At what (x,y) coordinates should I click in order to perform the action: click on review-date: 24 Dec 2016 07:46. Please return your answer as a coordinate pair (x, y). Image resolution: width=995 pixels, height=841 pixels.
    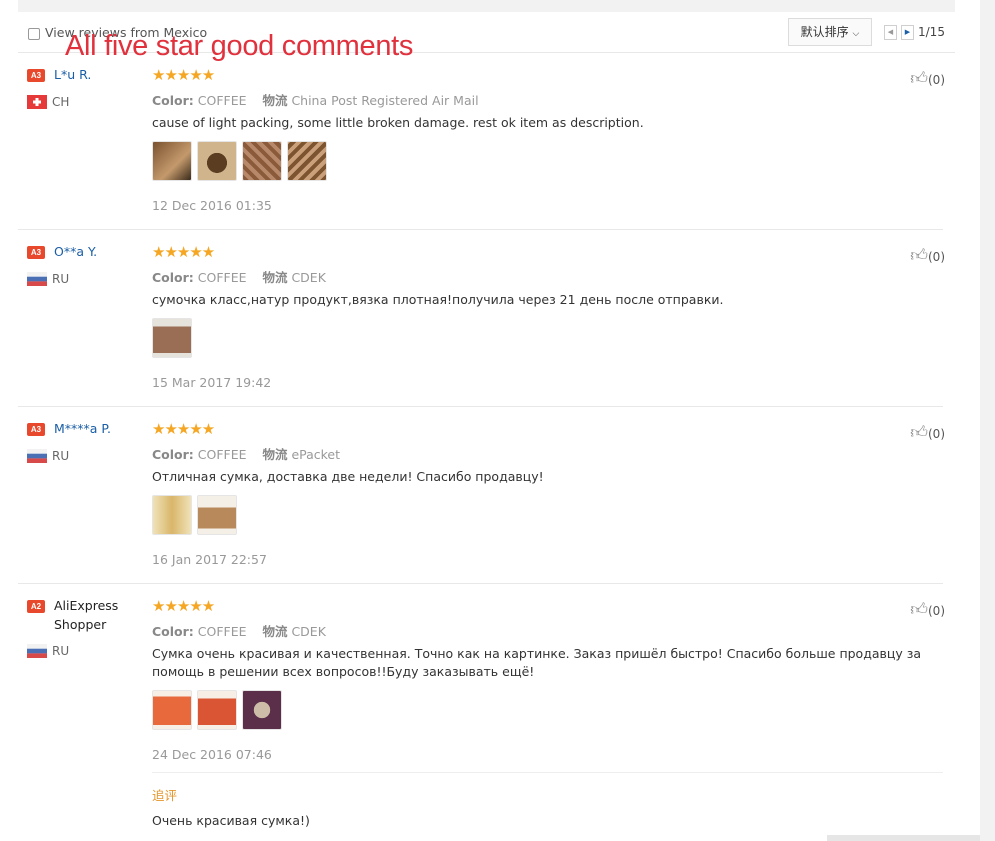
    Looking at the image, I should click on (212, 754).